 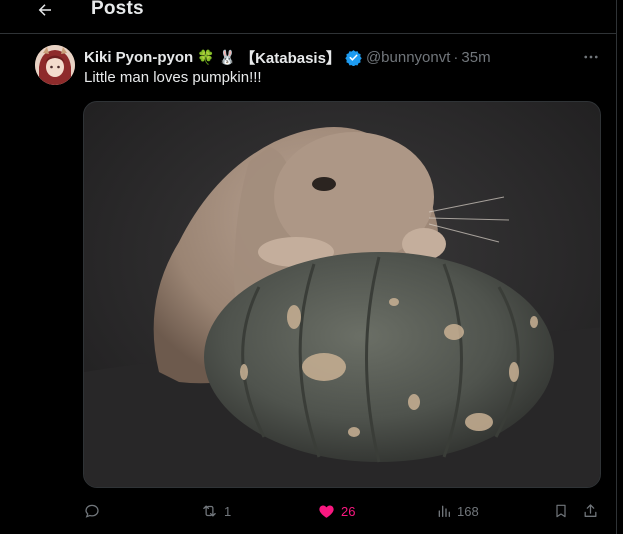 I want to click on post-text: Little man loves pumpkin!!!, so click(x=173, y=77).